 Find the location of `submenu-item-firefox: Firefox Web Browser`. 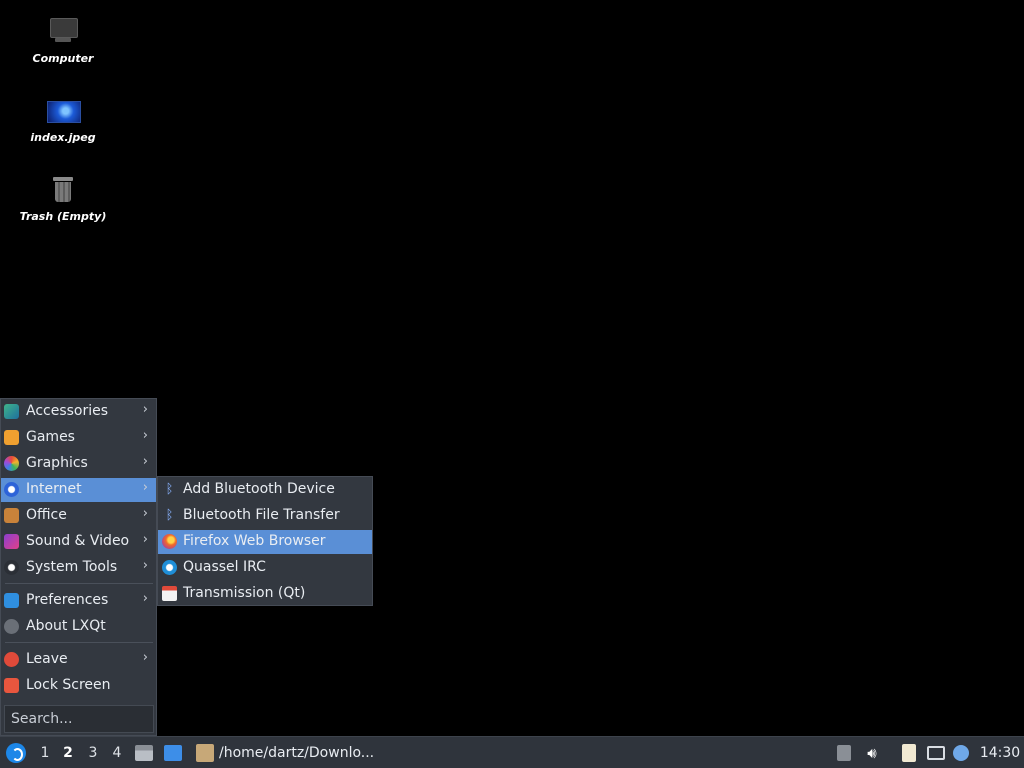

submenu-item-firefox: Firefox Web Browser is located at coordinates (265, 542).